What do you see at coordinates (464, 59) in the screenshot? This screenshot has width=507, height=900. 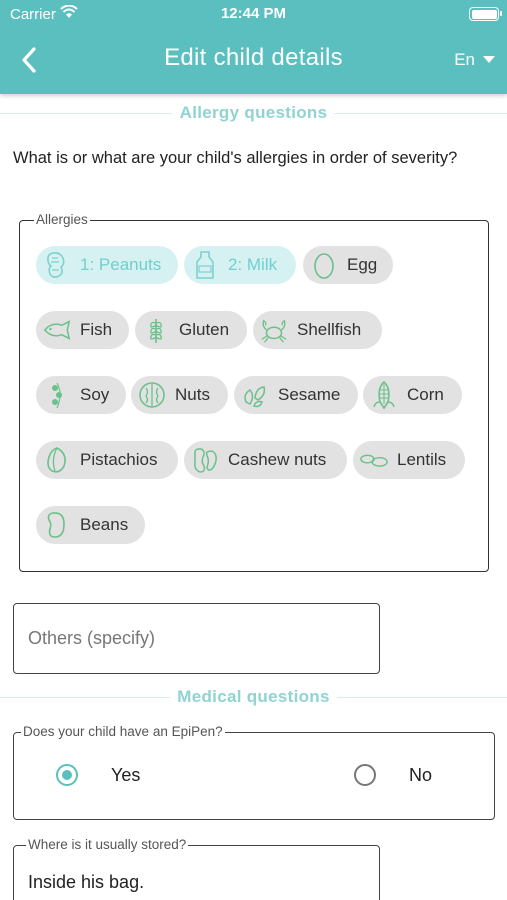 I see `language-label: En` at bounding box center [464, 59].